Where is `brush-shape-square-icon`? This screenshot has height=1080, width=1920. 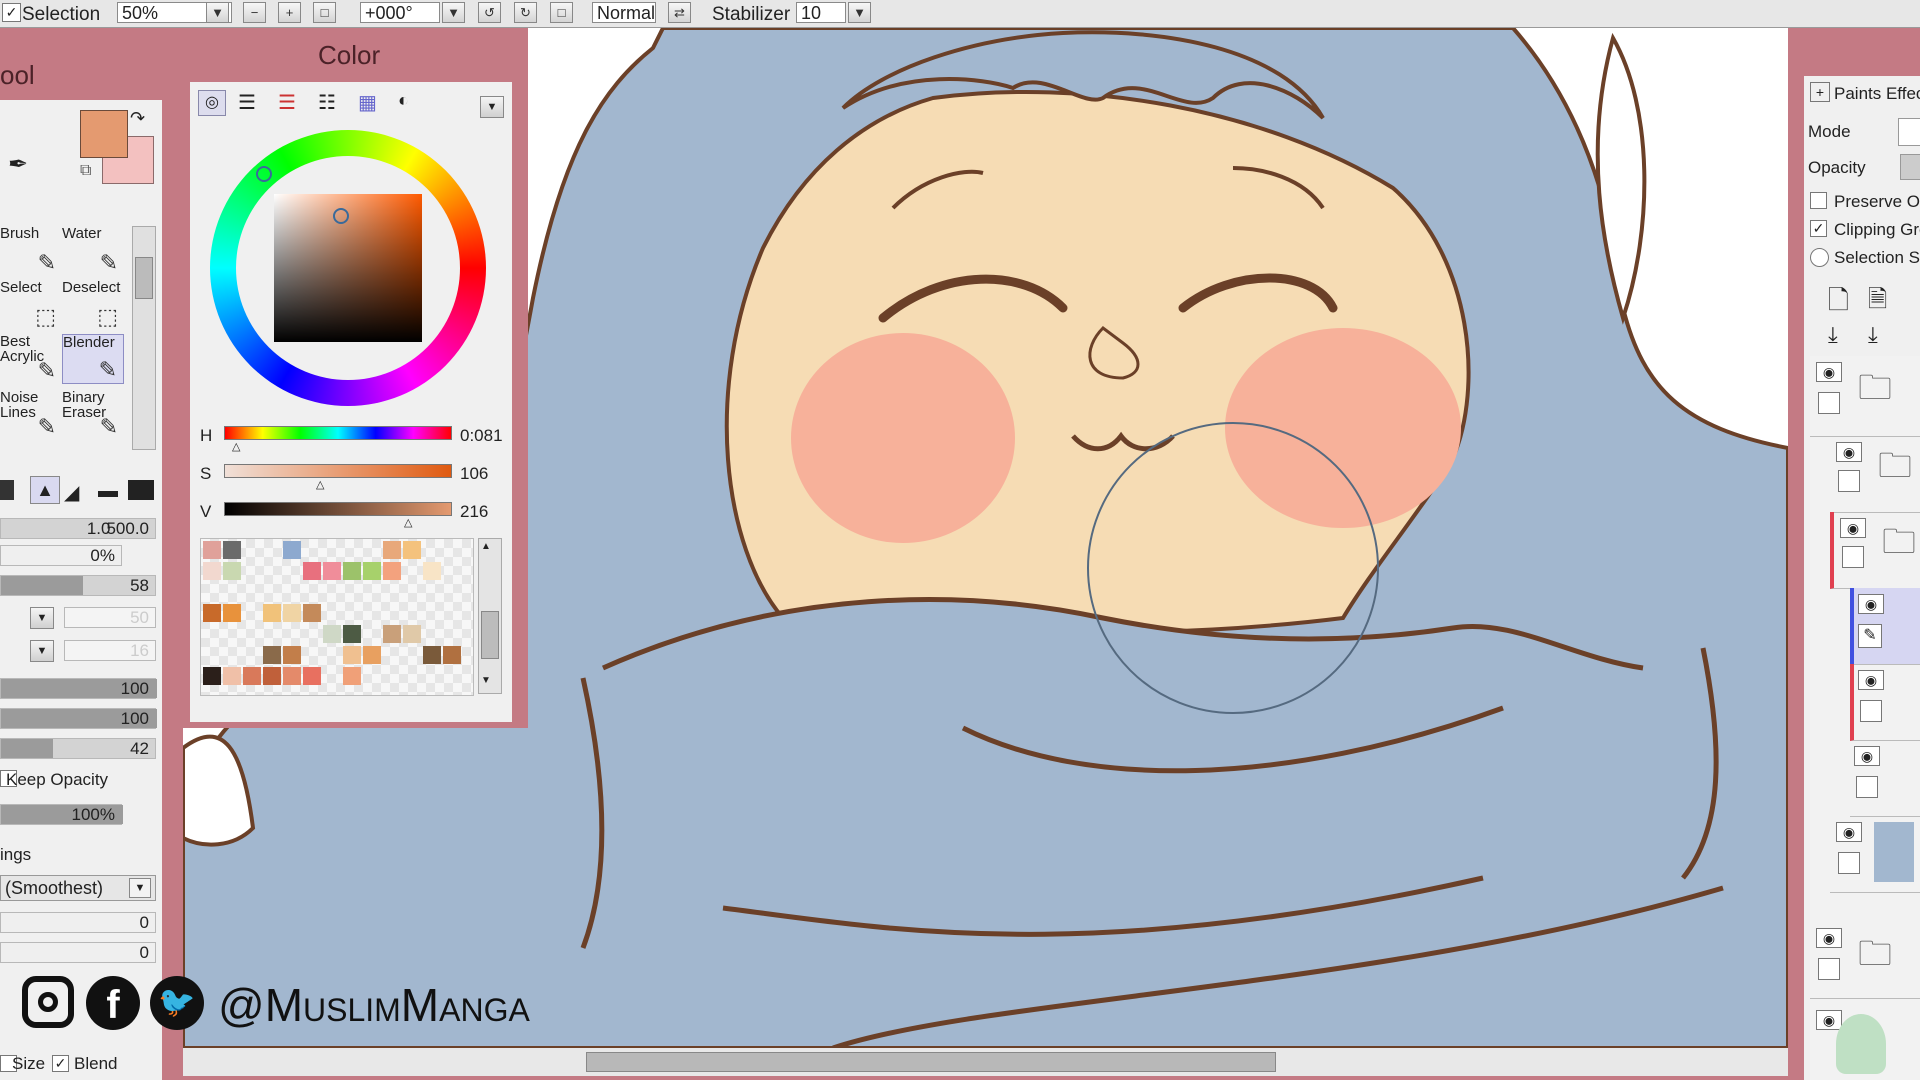
brush-shape-square-icon is located at coordinates (7, 490).